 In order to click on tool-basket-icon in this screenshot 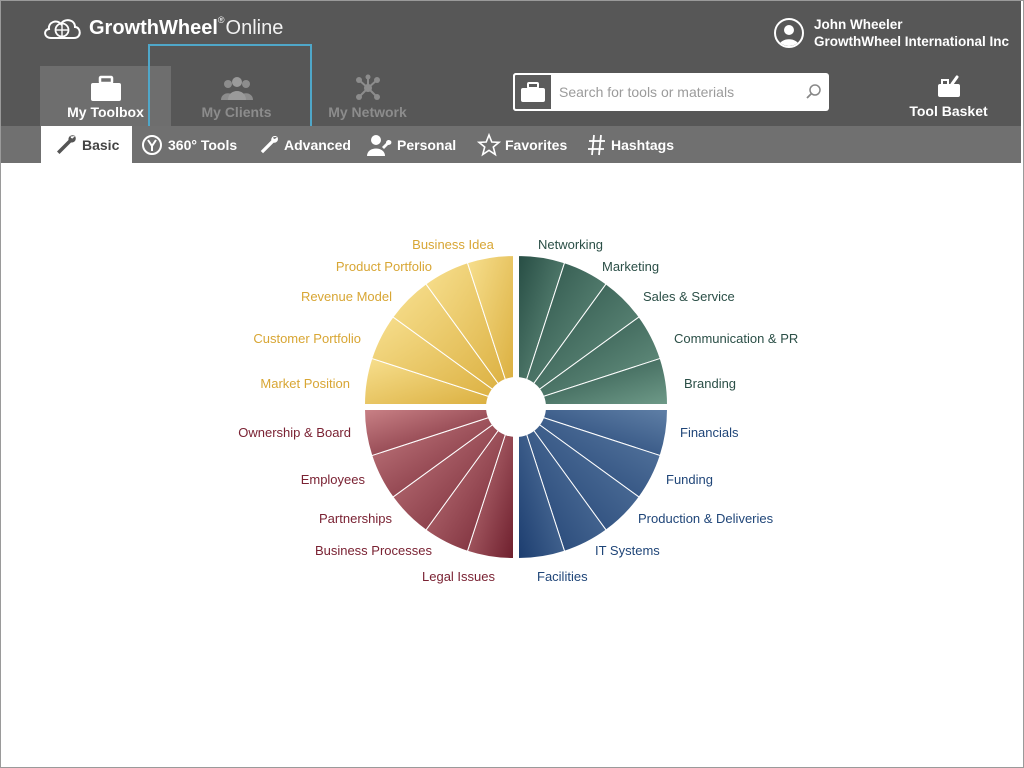, I will do `click(948, 86)`.